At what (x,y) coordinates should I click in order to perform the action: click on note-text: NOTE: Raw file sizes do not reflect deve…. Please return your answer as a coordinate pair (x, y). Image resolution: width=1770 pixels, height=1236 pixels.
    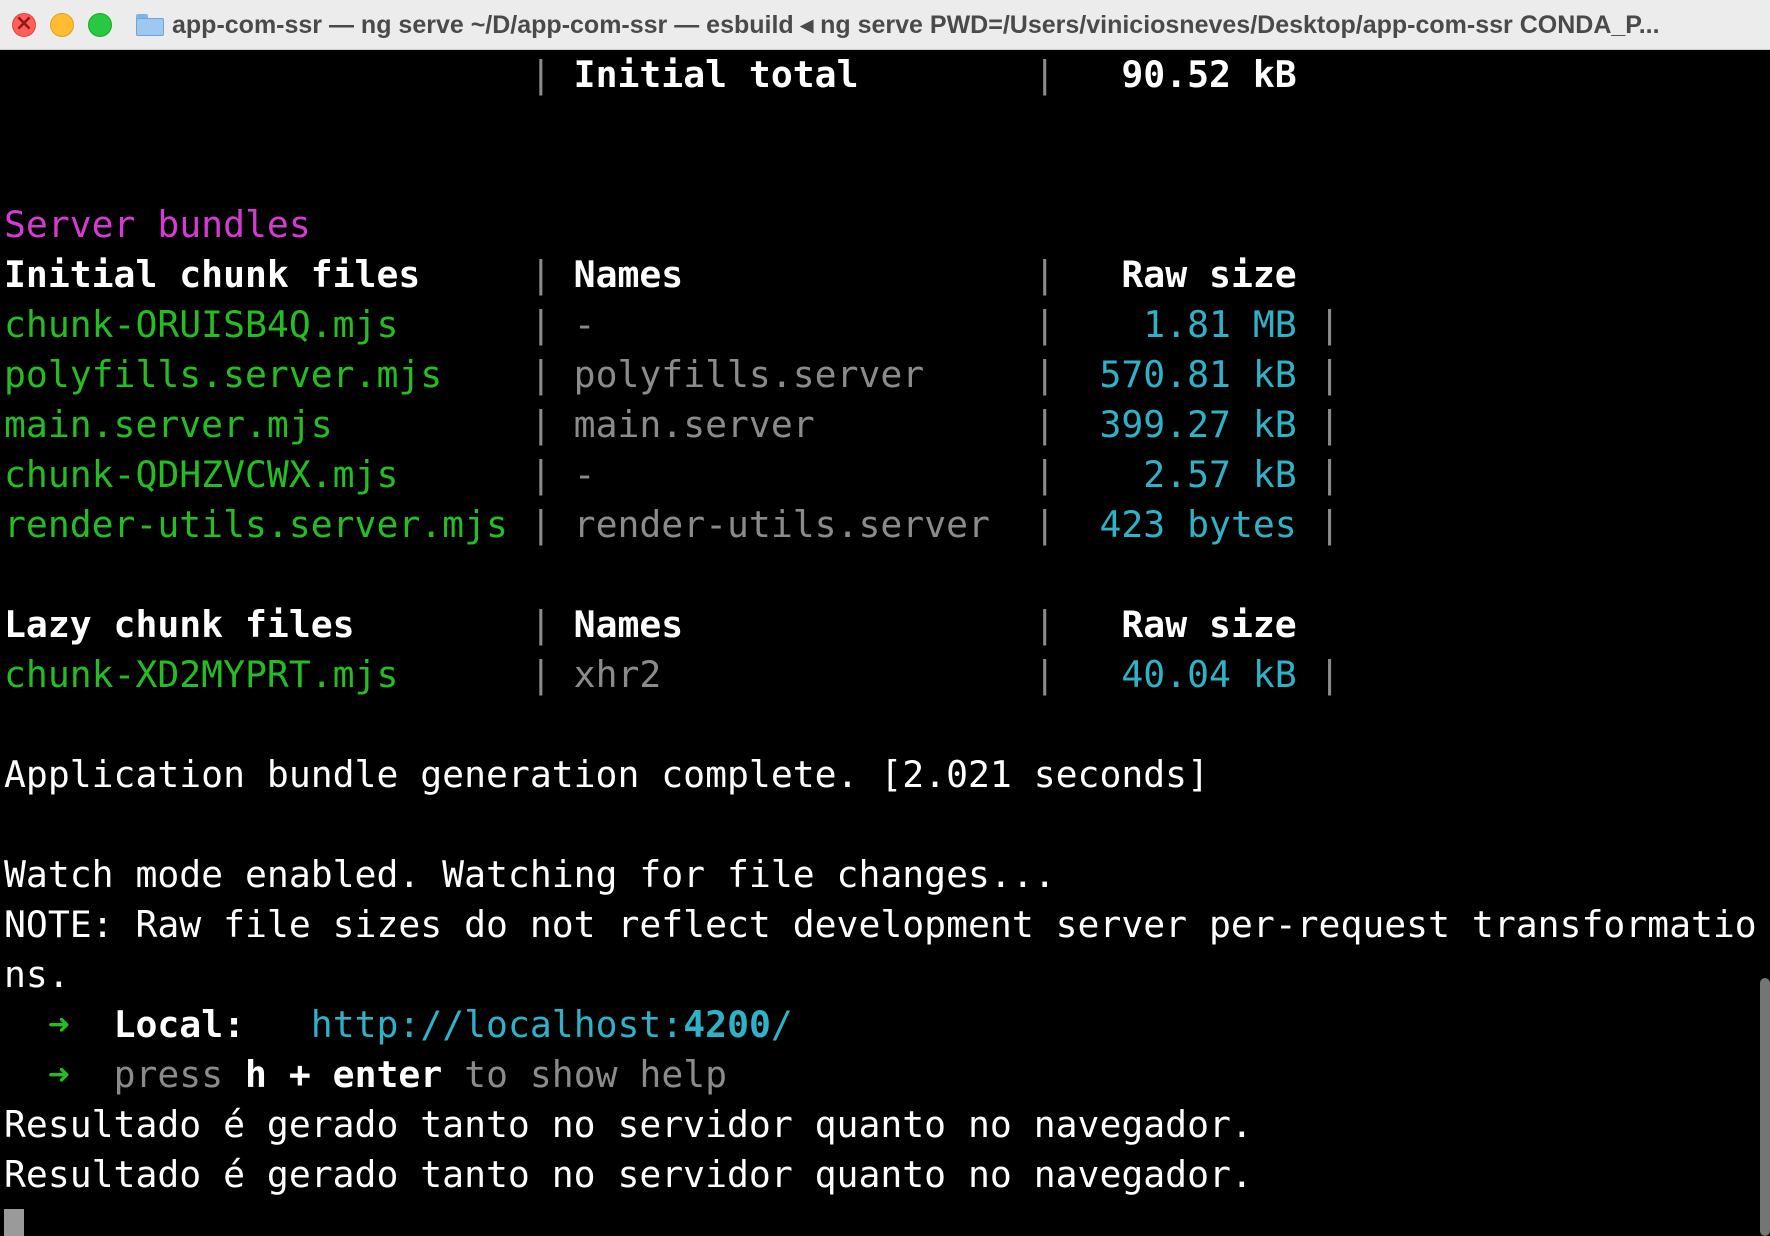
    Looking at the image, I should click on (880, 924).